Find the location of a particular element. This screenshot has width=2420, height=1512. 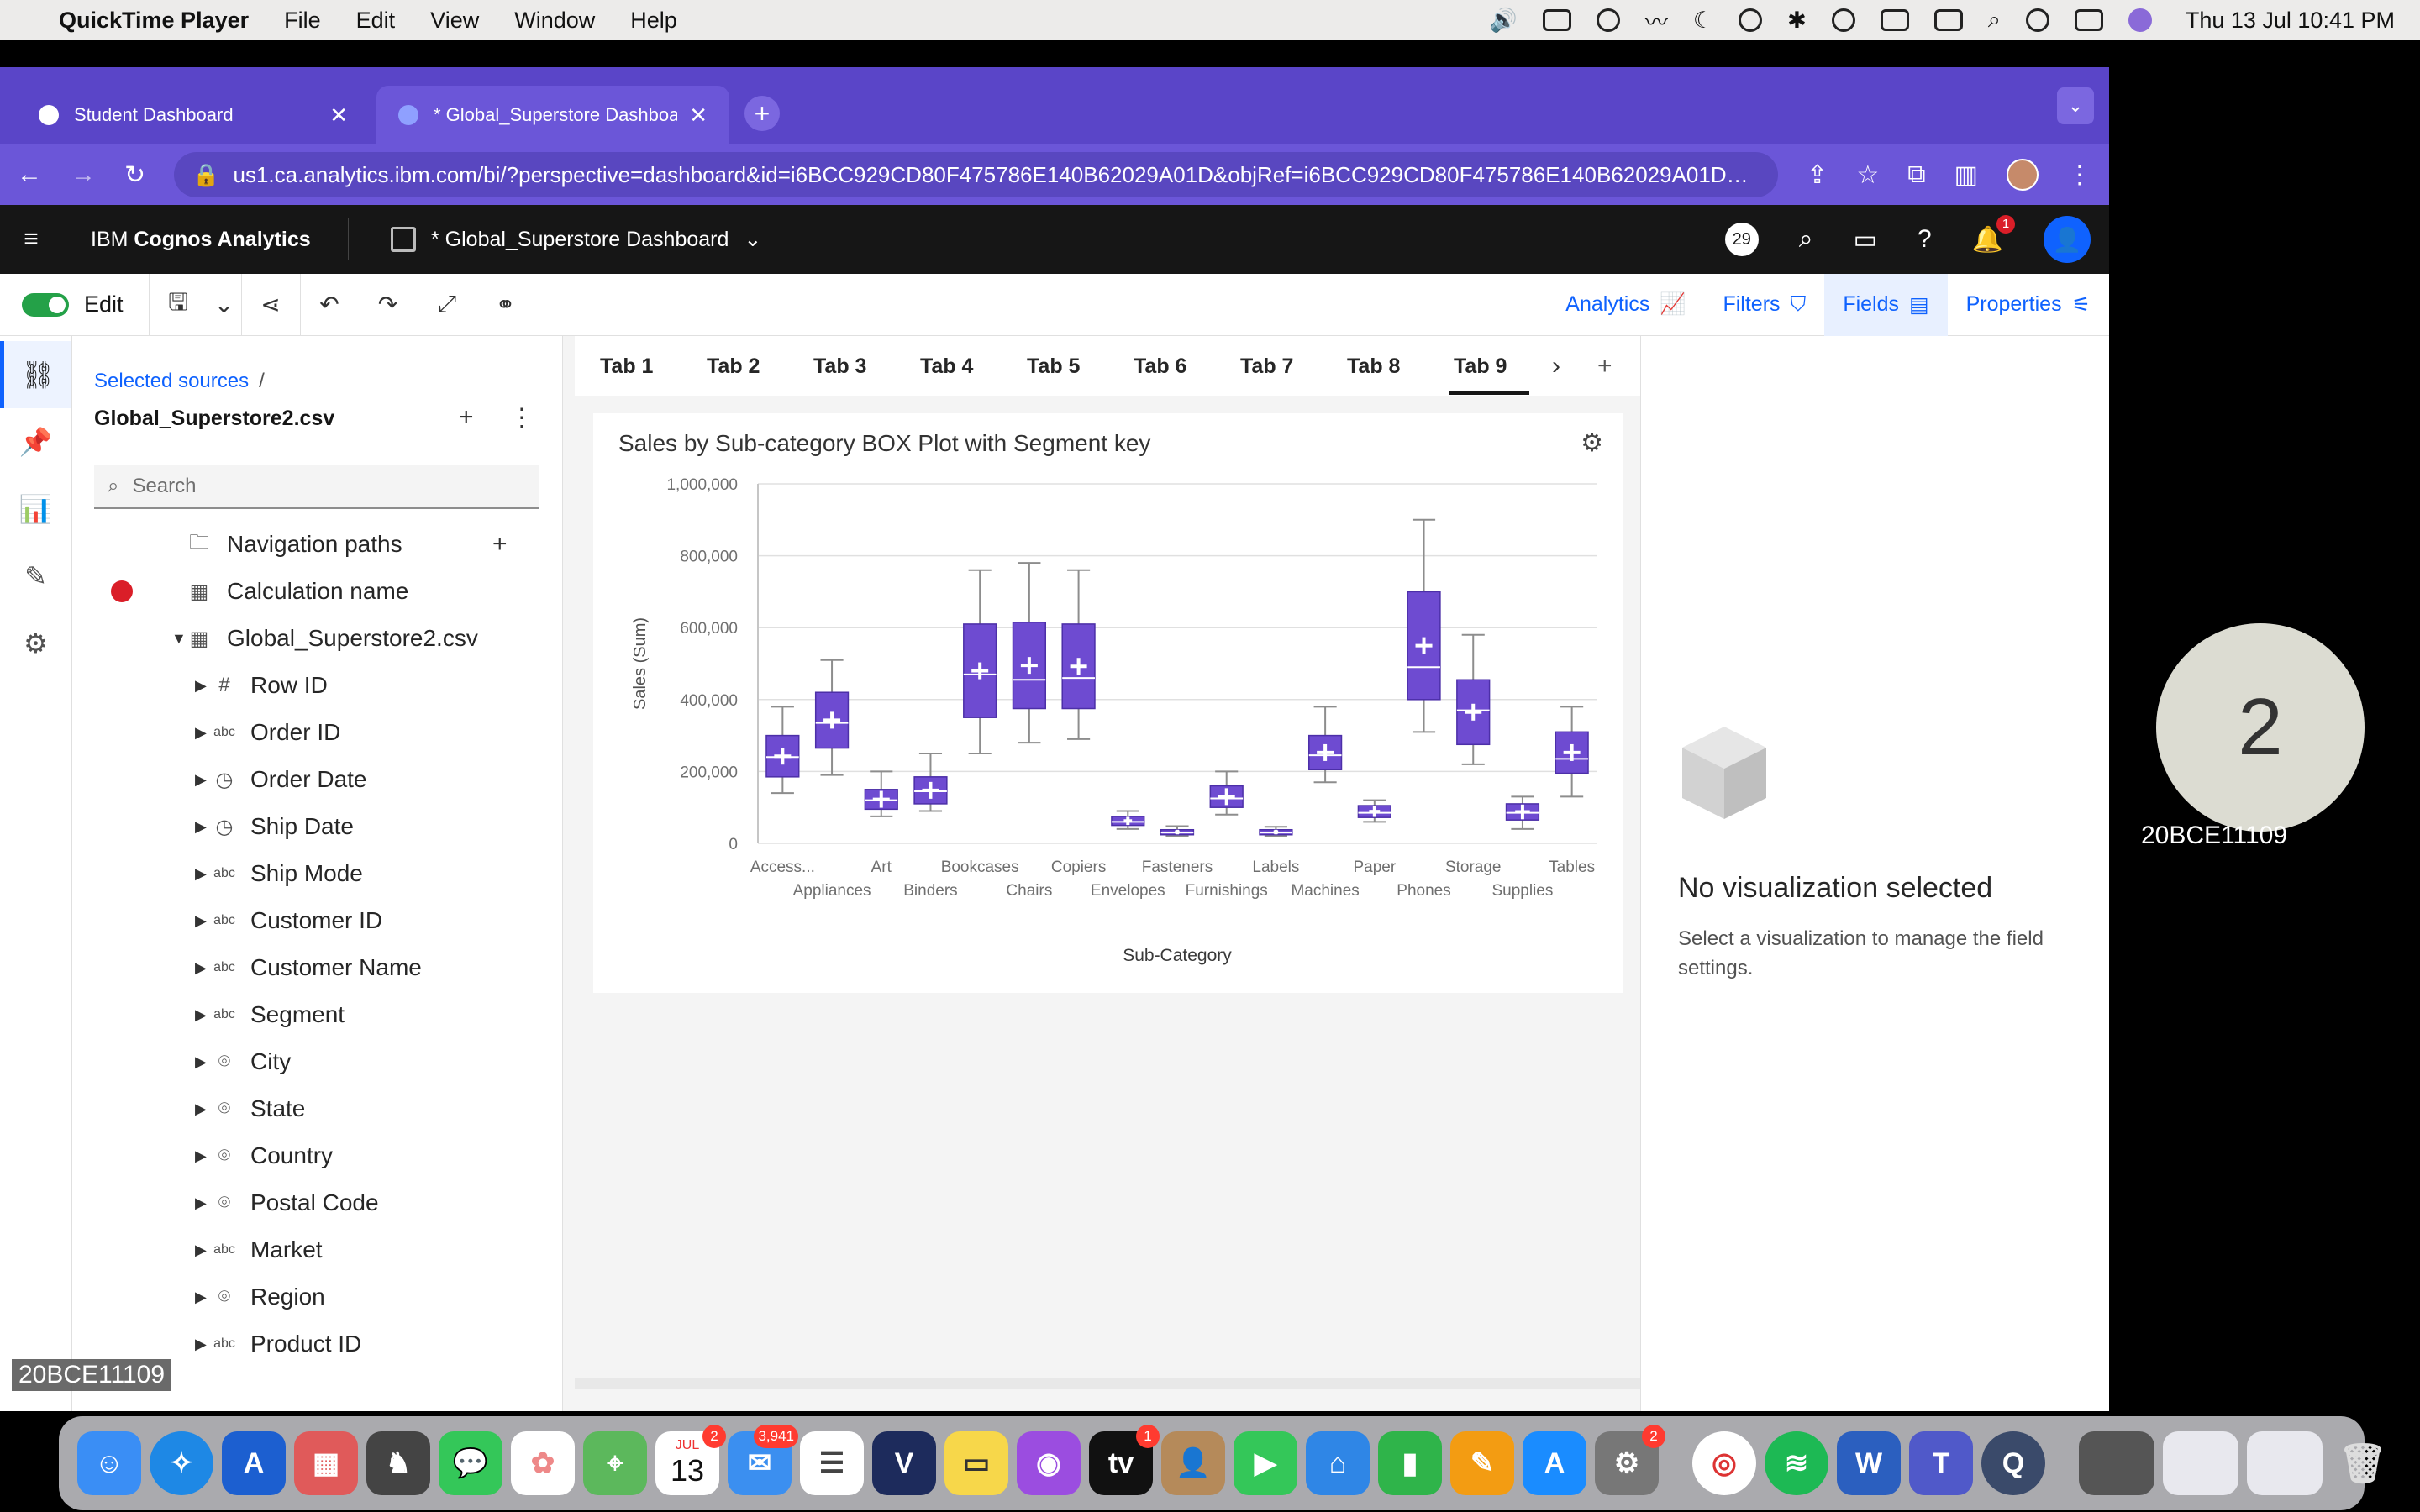

redo-icon: ↷ is located at coordinates (389, 305).